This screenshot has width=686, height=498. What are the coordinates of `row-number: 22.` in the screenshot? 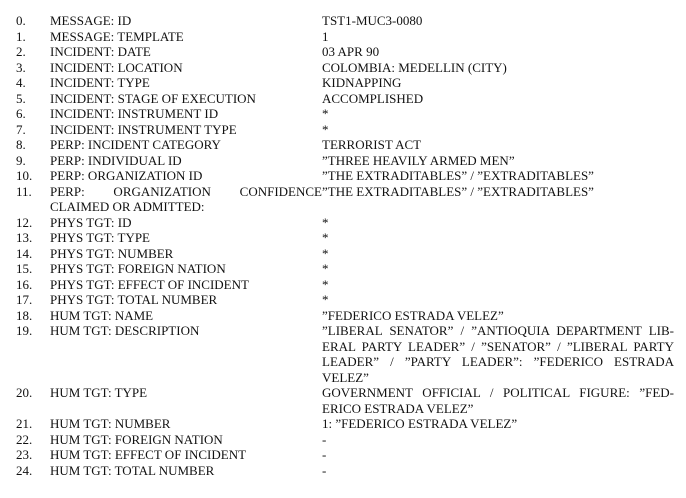 It's located at (24, 439).